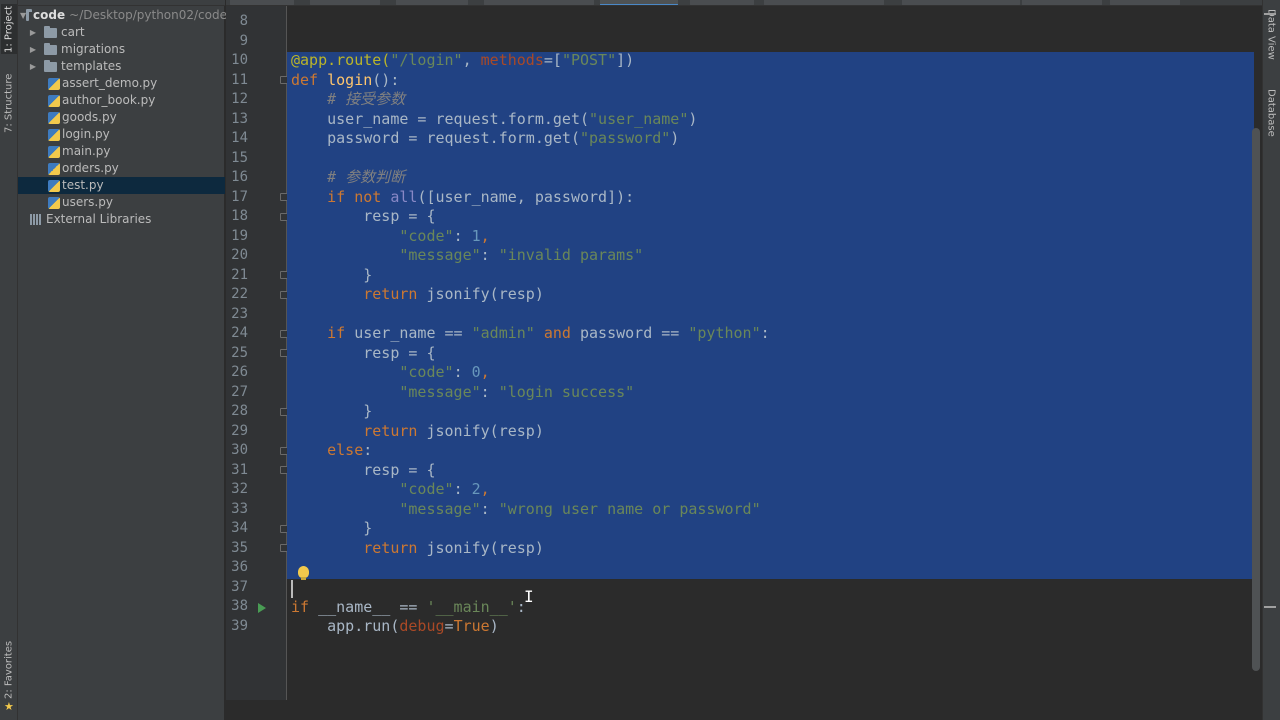 Image resolution: width=1280 pixels, height=720 pixels. I want to click on external-libraries-label: External Libraries, so click(99, 219).